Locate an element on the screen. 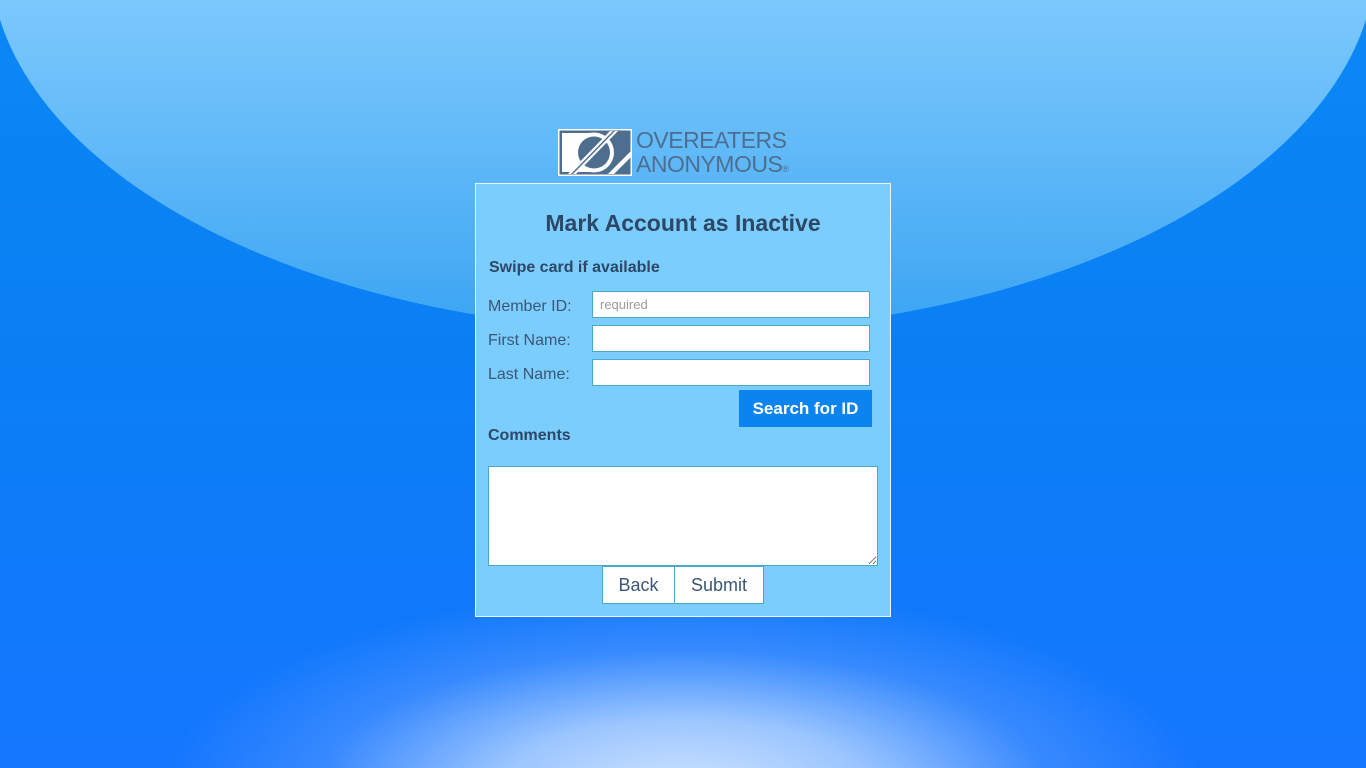 Image resolution: width=1366 pixels, height=768 pixels. oa-logo: OVEREATERS ANONYMOUS® is located at coordinates (684, 153).